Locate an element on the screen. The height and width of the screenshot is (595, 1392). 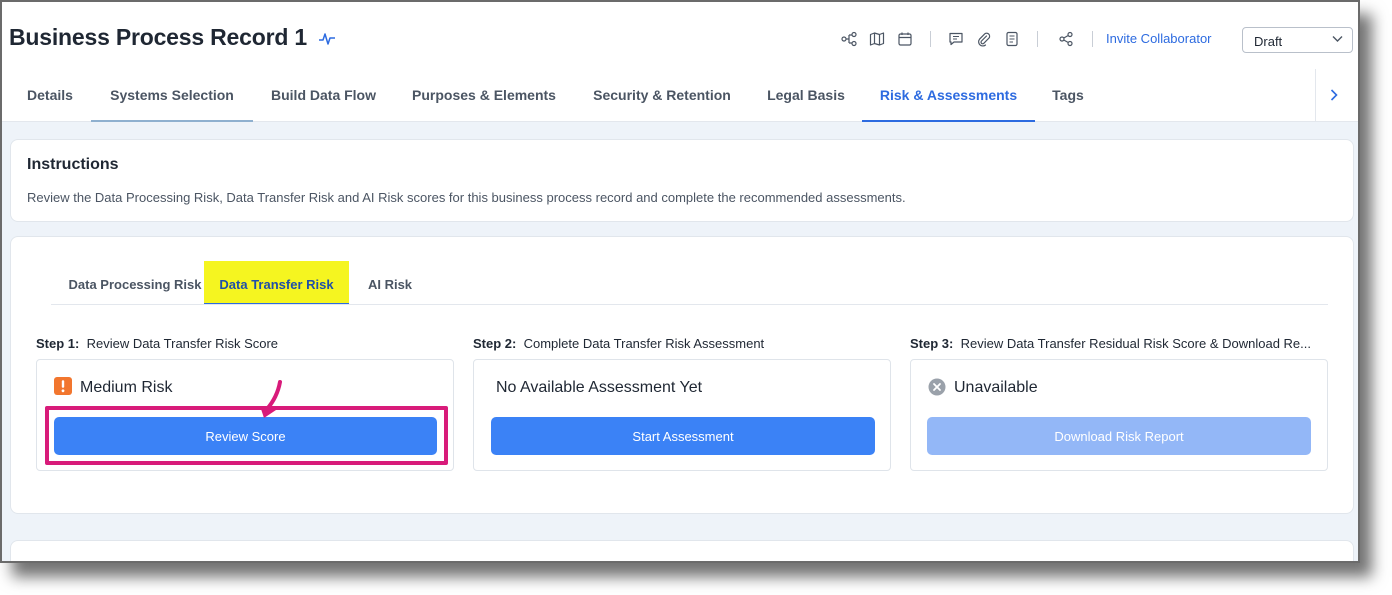
start-assessment-button: Start Assessment is located at coordinates (683, 436).